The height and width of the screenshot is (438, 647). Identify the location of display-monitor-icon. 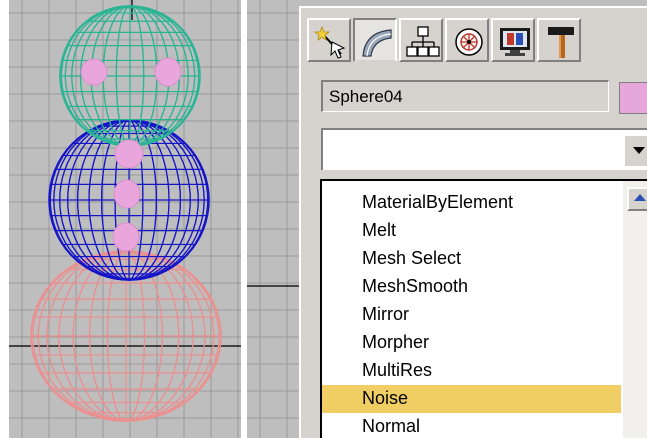
(515, 42).